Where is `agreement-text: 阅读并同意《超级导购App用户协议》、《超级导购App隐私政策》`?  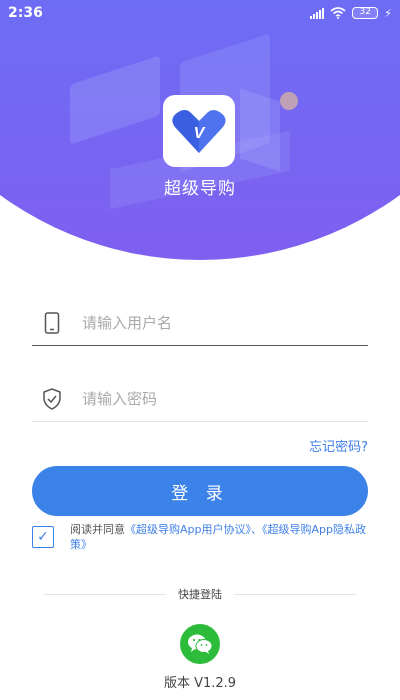
agreement-text: 阅读并同意《超级导购App用户协议》、《超级导购App隐私政策》 is located at coordinates (219, 537).